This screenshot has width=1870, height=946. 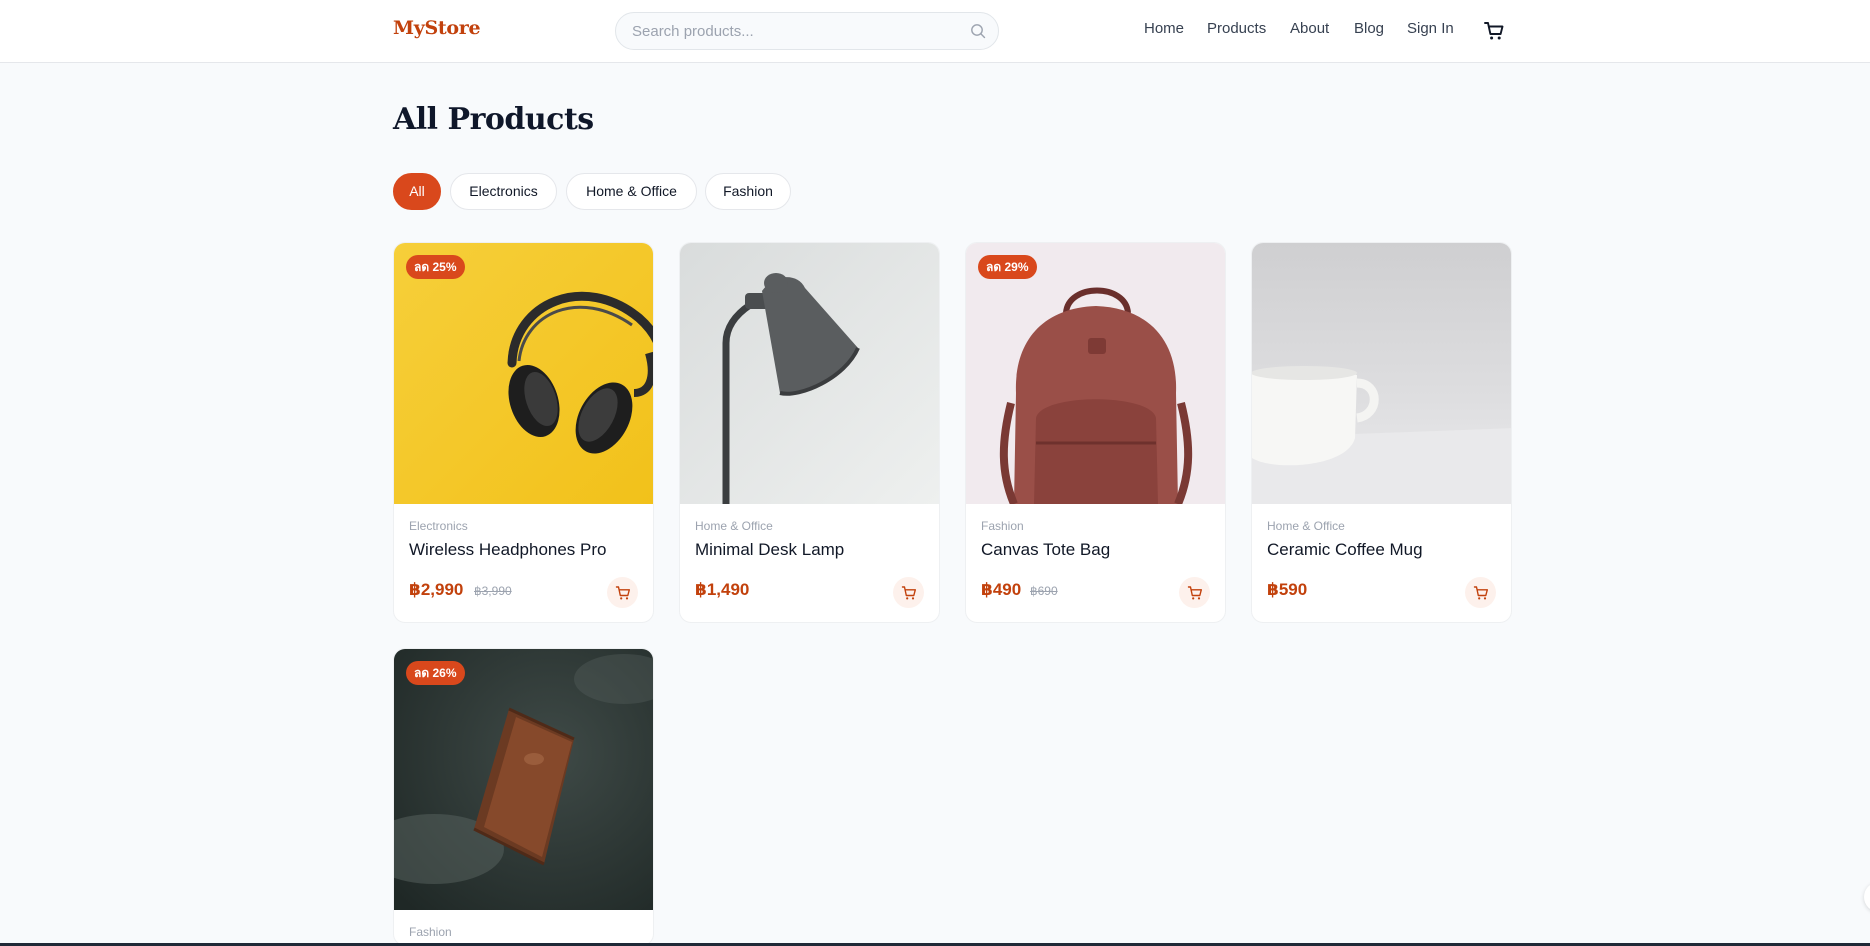 What do you see at coordinates (748, 191) in the screenshot?
I see `filter-fashion: Fashion` at bounding box center [748, 191].